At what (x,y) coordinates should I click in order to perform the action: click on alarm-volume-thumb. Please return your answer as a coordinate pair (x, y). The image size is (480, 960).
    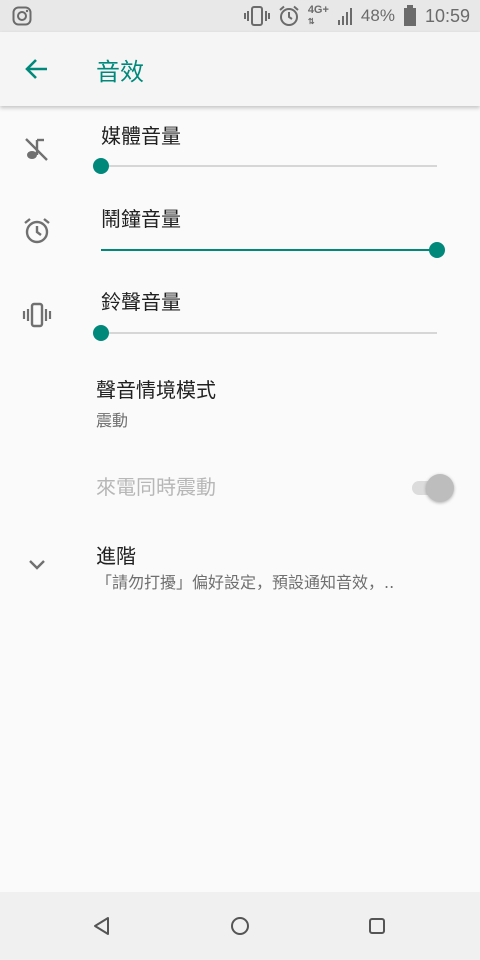
    Looking at the image, I should click on (437, 250).